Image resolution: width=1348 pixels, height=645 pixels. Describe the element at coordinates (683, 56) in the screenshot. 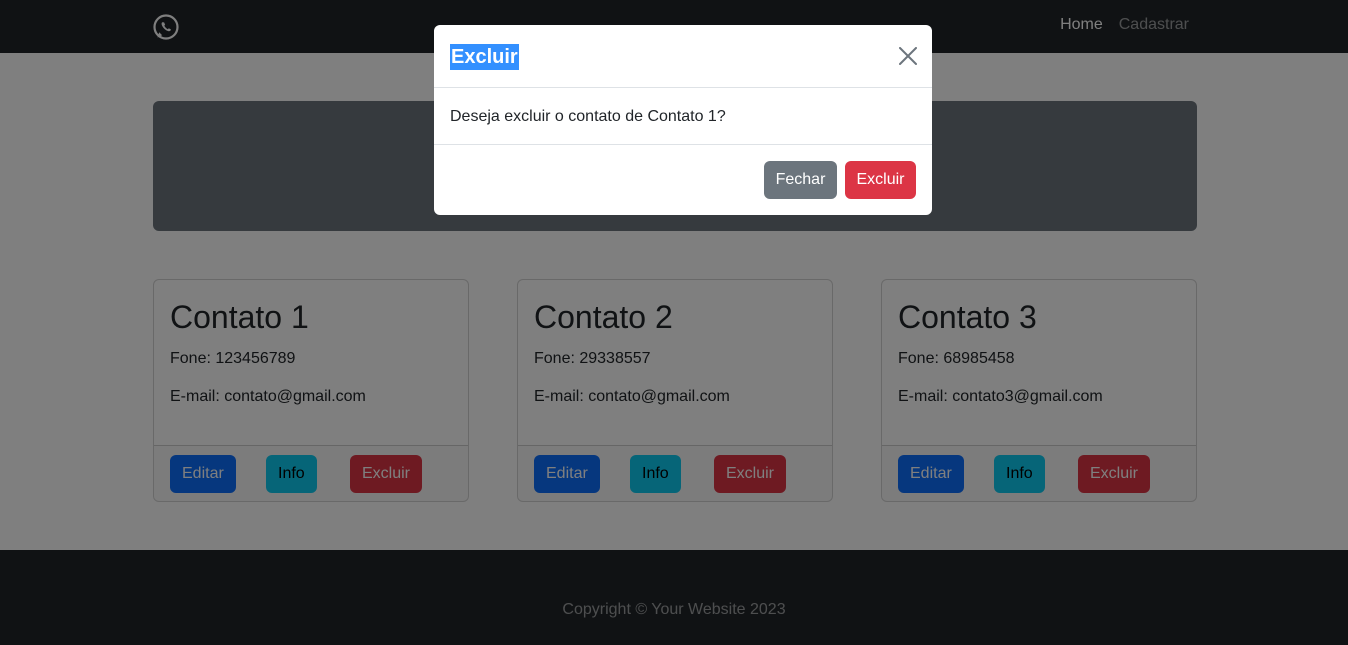

I see `modal-header: Excluir` at that location.